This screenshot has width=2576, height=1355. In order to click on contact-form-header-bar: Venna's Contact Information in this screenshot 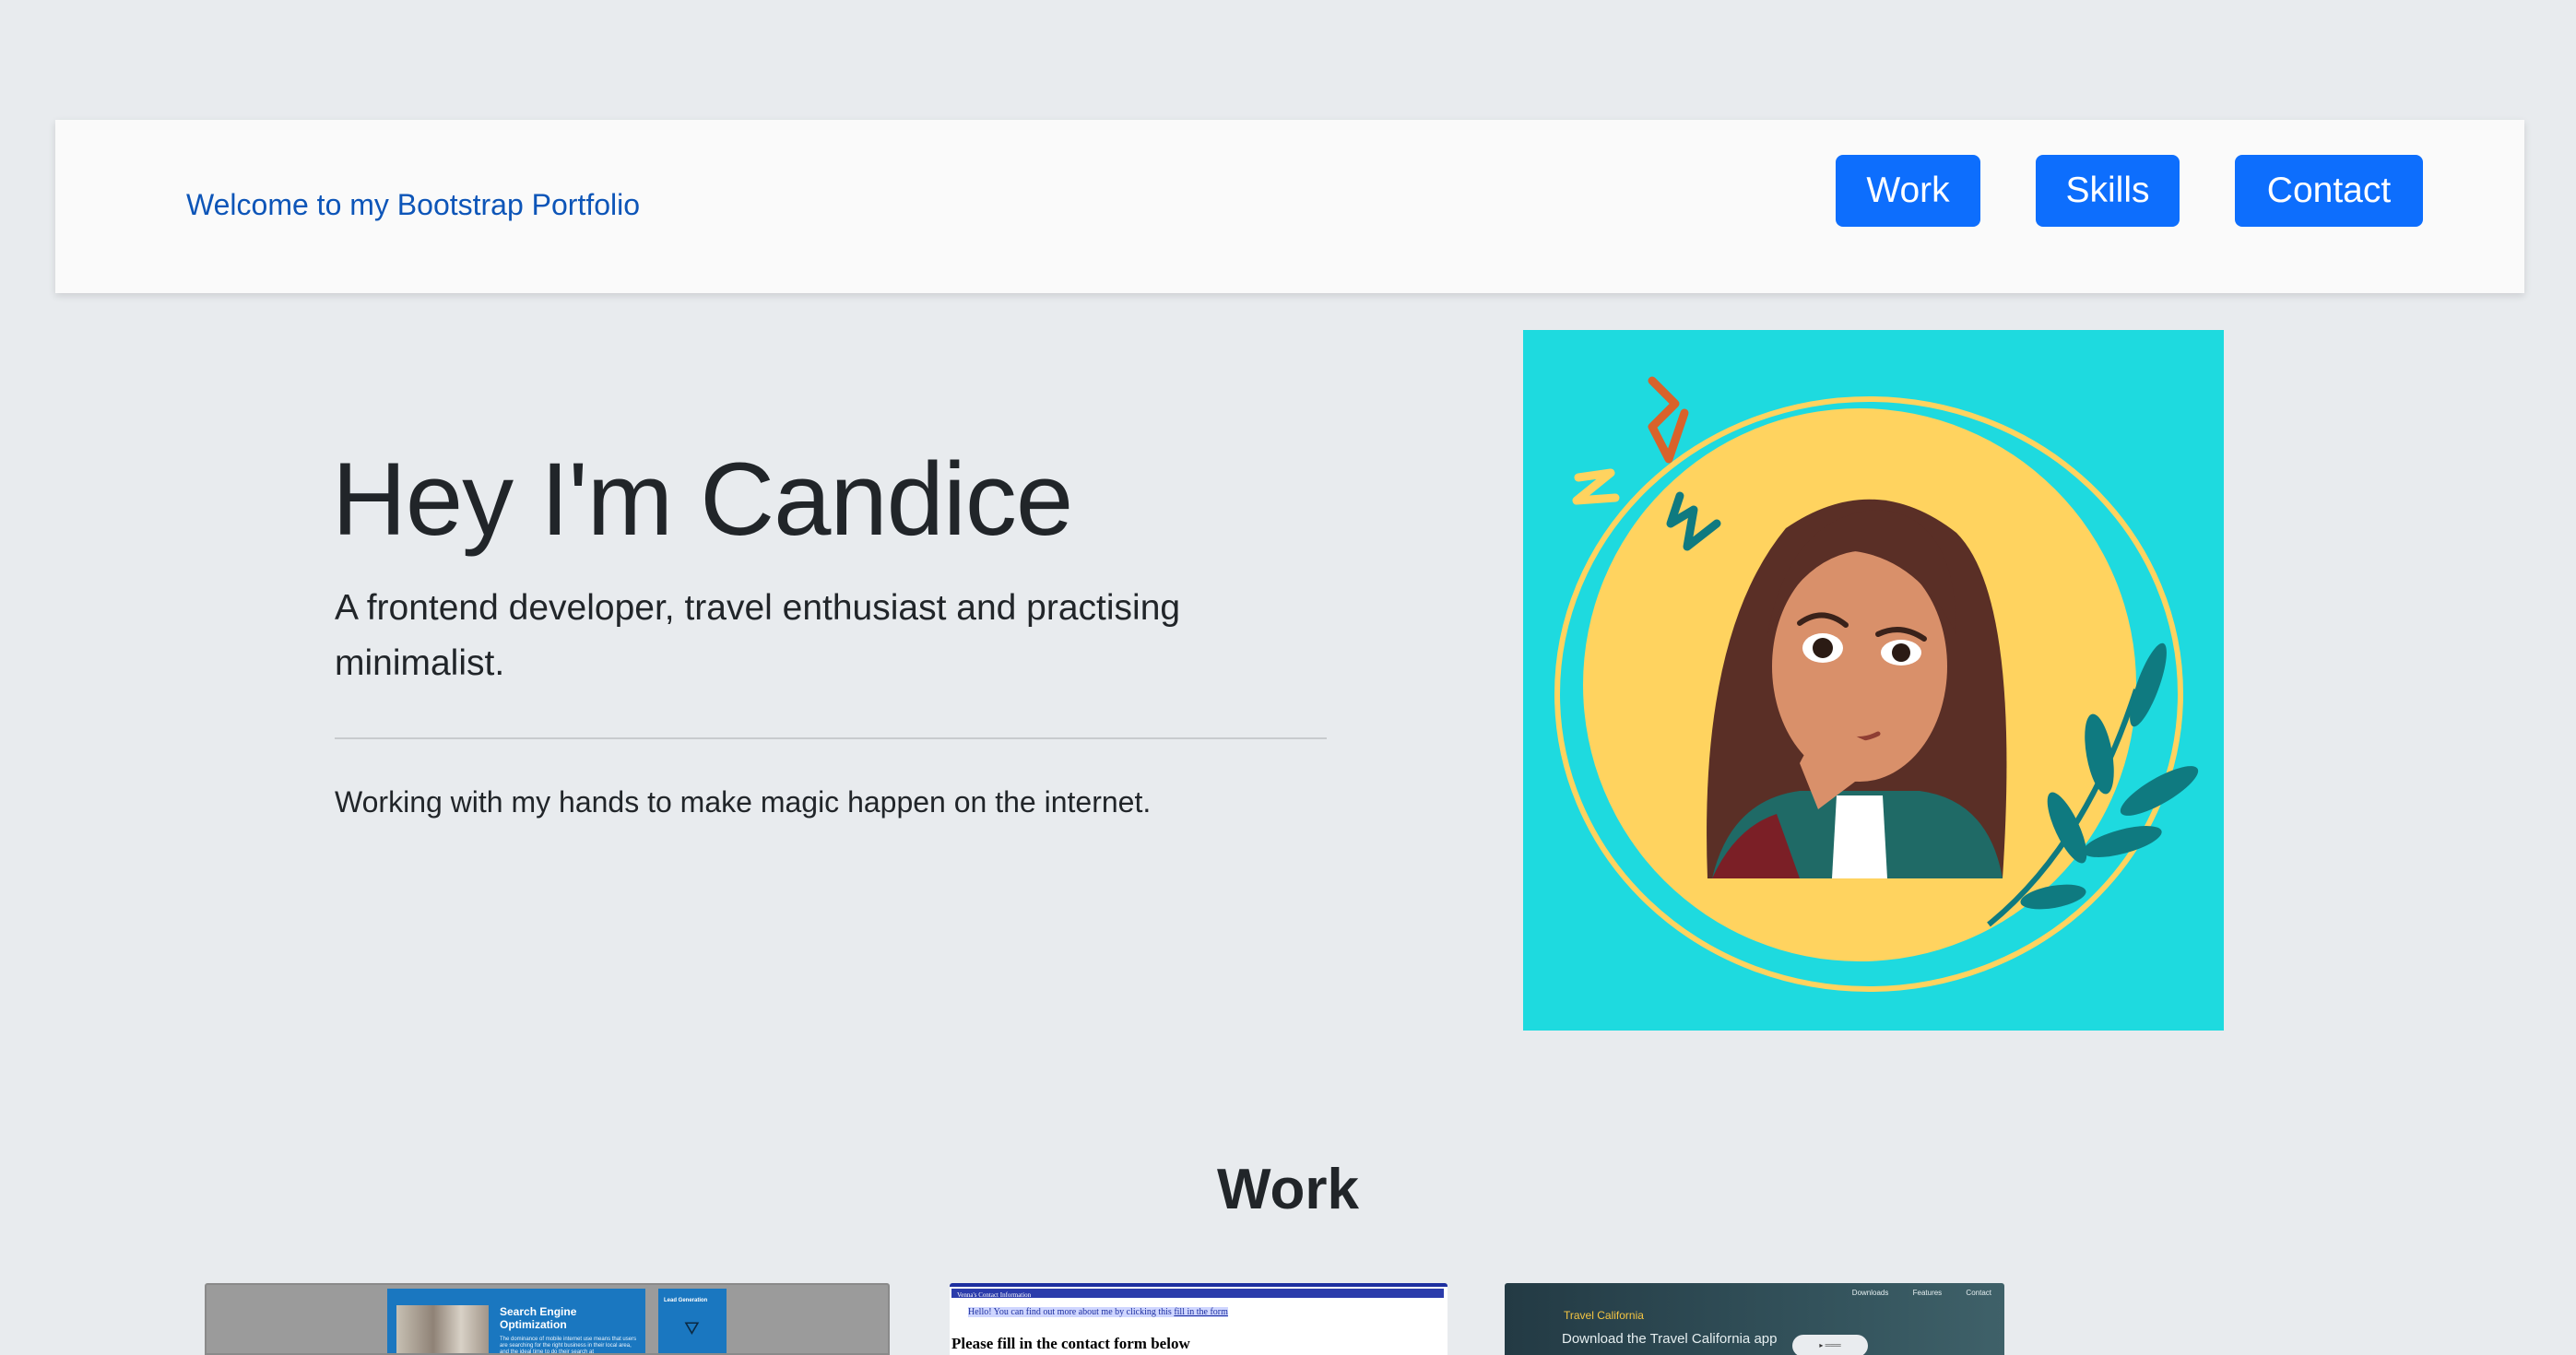, I will do `click(1197, 1294)`.